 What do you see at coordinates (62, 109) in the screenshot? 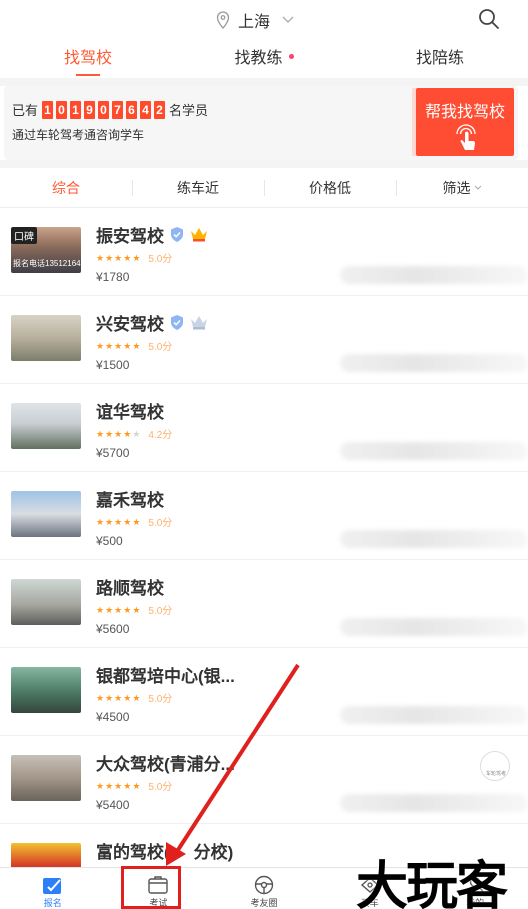
I see `count-digit: 0` at bounding box center [62, 109].